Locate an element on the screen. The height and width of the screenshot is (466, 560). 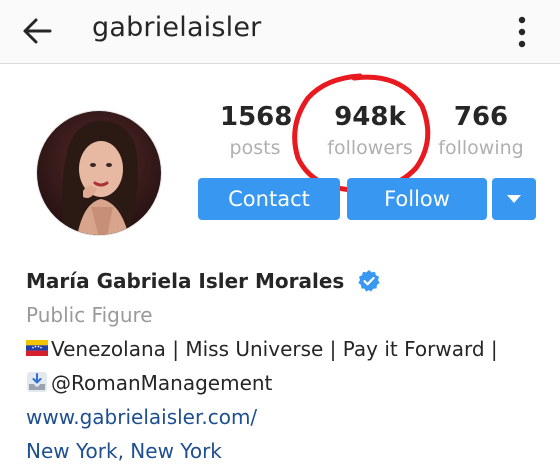
followers-count: 948k is located at coordinates (370, 117).